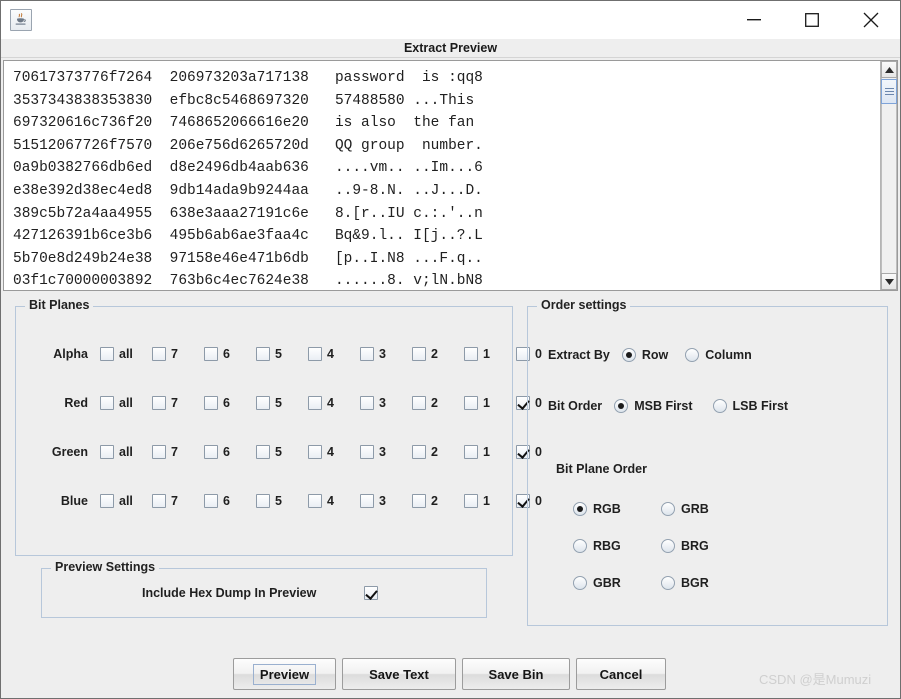  I want to click on bit-plane-red-4: 4, so click(321, 403).